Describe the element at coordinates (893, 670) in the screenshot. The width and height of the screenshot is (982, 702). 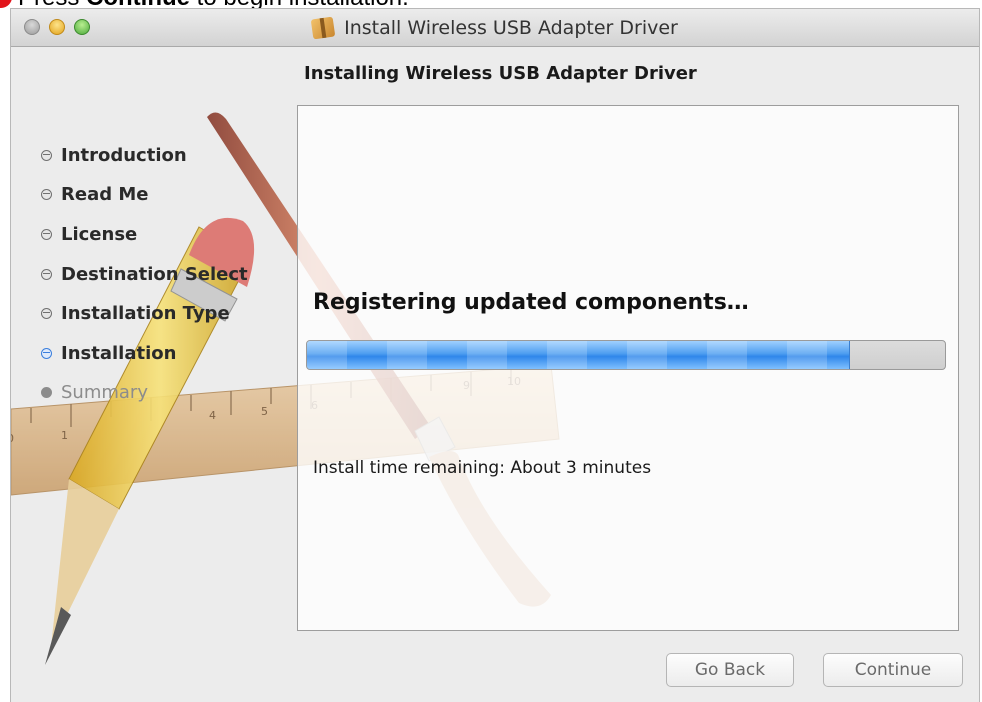
I see `continue-button: Continue` at that location.